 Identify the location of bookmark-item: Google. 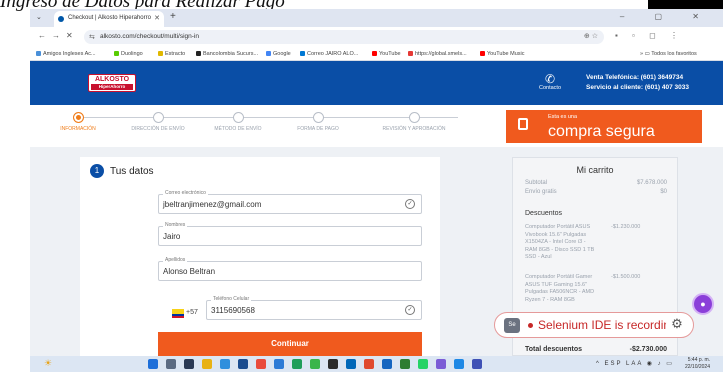
(278, 54).